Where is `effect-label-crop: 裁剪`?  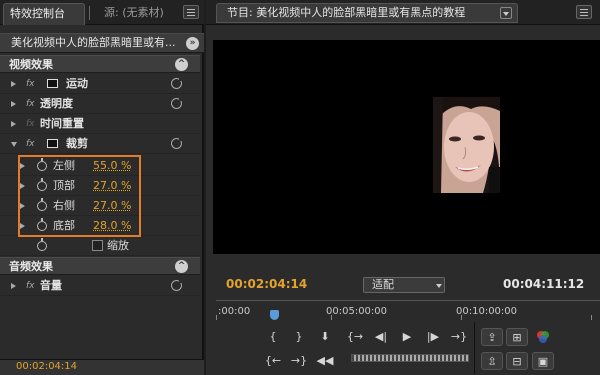
effect-label-crop: 裁剪 is located at coordinates (77, 143).